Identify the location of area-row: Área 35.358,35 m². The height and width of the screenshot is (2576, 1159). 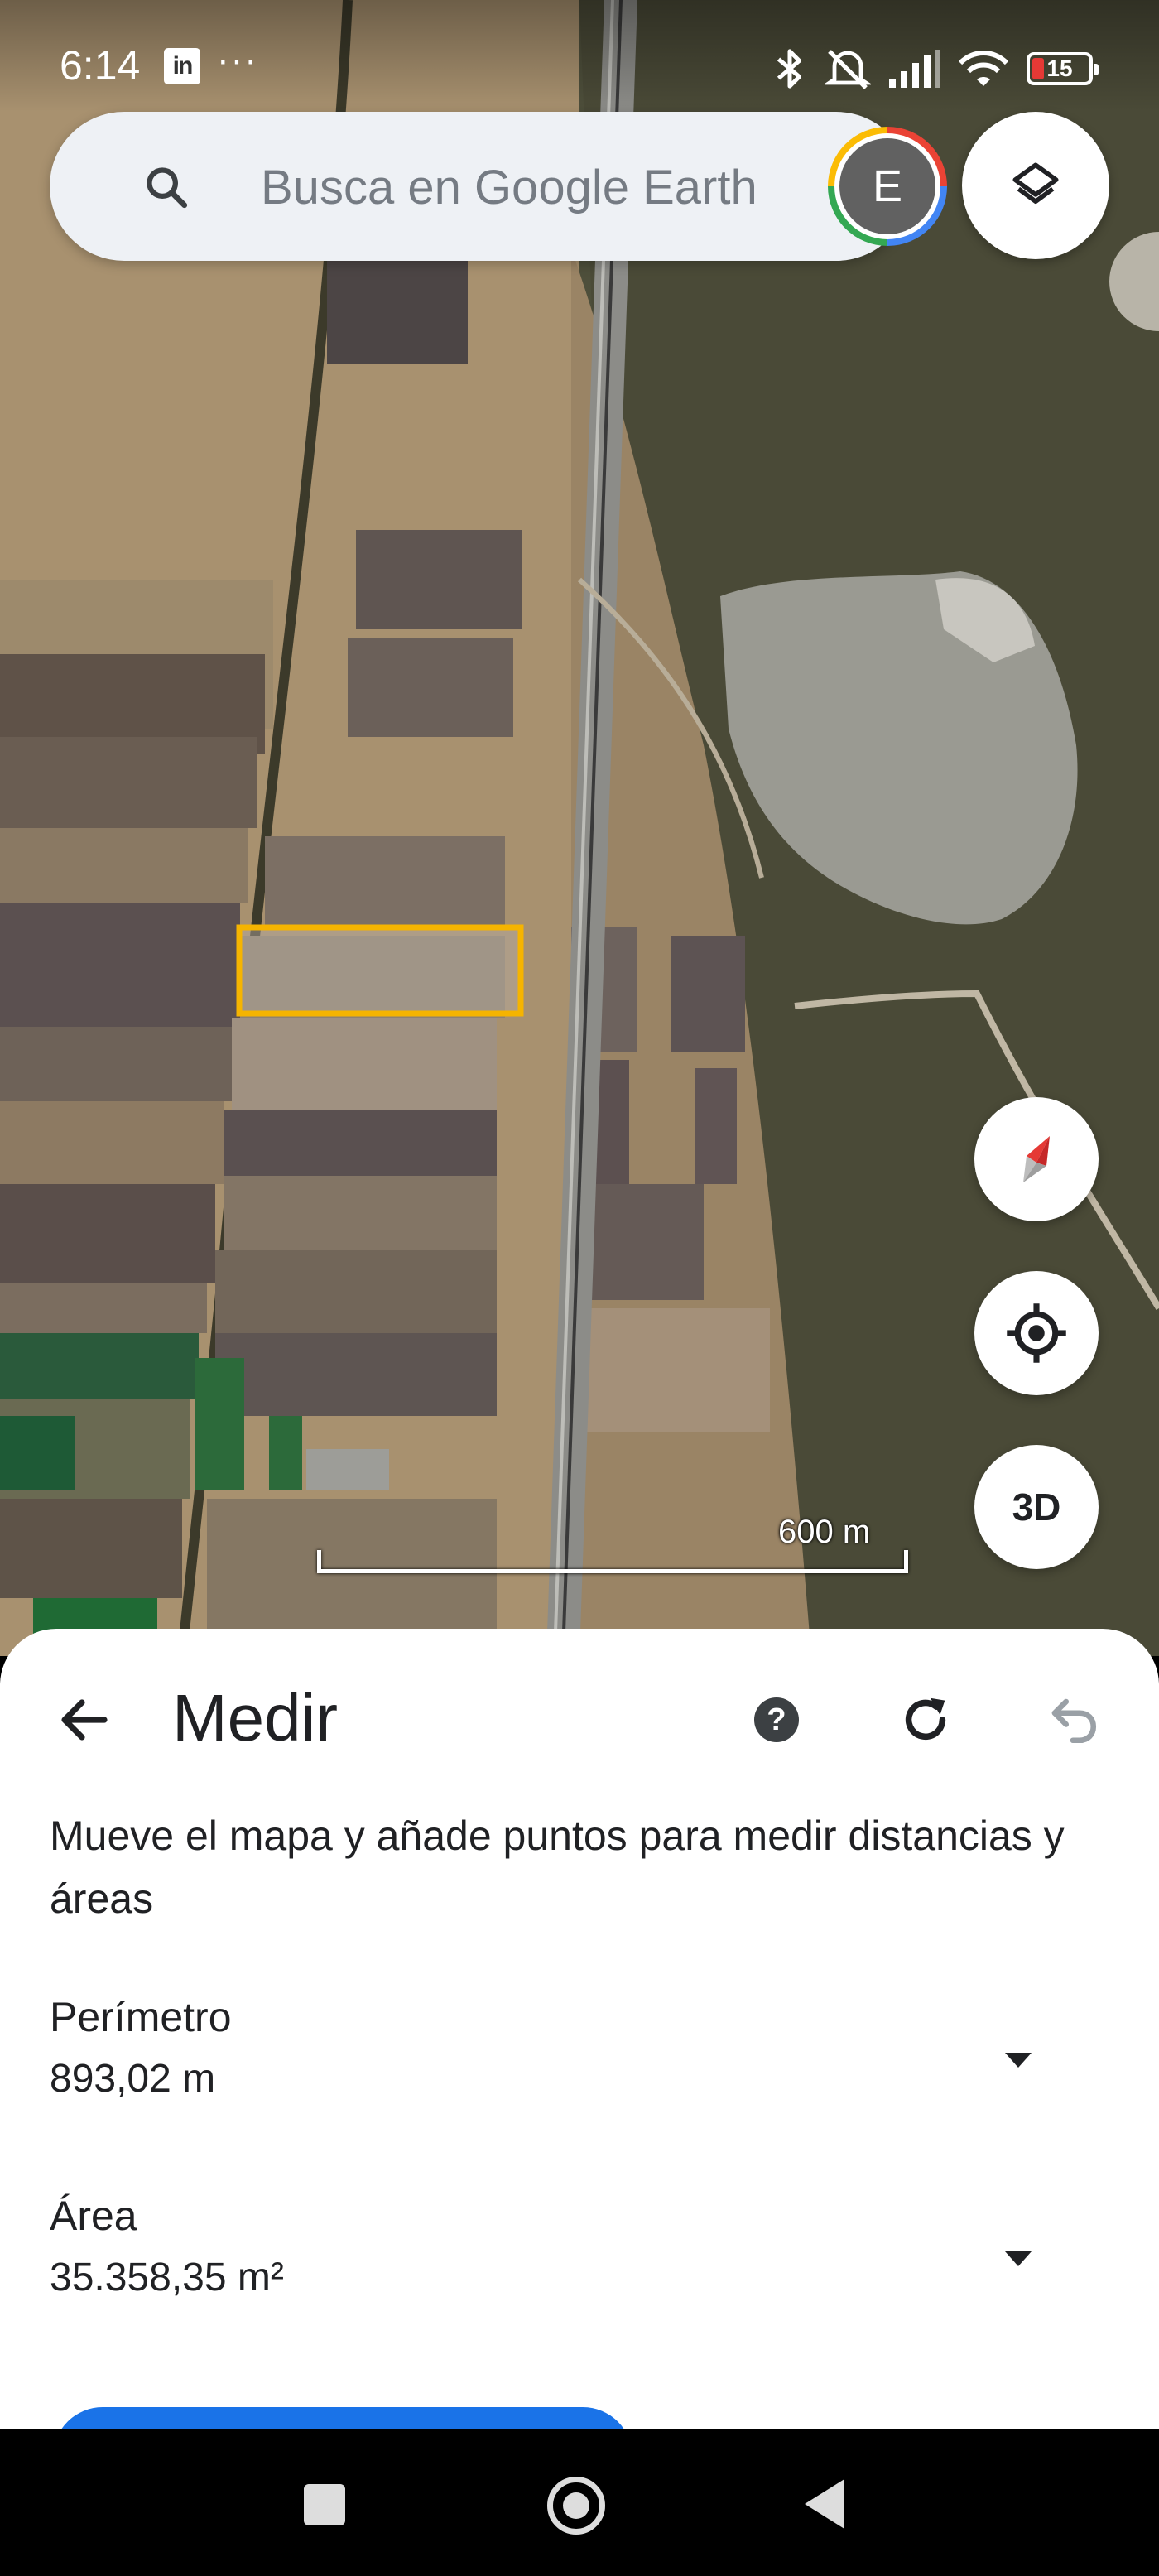
(563, 2254).